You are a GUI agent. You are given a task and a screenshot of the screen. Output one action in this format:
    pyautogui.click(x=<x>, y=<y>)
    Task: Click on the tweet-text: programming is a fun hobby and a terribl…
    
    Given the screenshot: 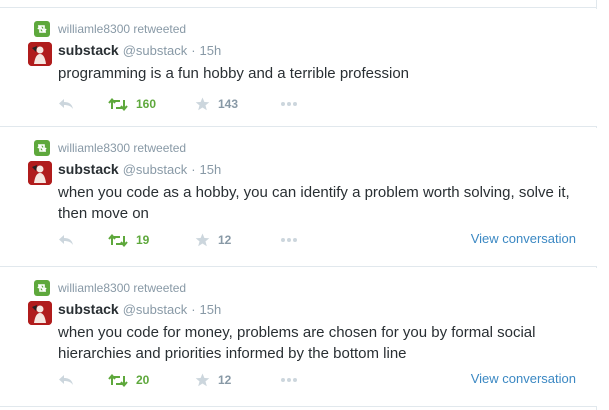 What is the action you would take?
    pyautogui.click(x=234, y=73)
    